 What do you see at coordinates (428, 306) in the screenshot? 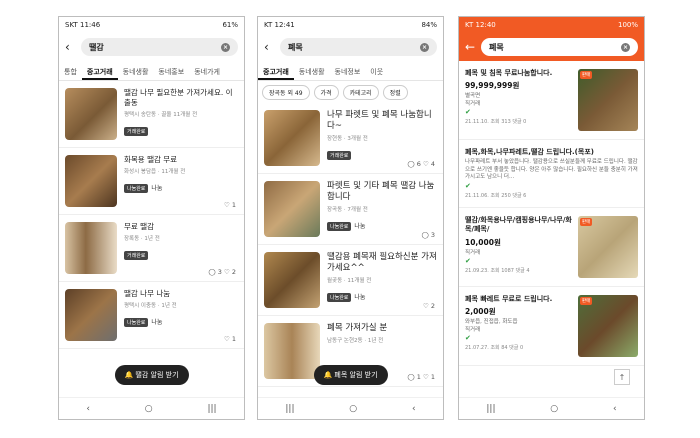
I see `item-stats: ♡ 2` at bounding box center [428, 306].